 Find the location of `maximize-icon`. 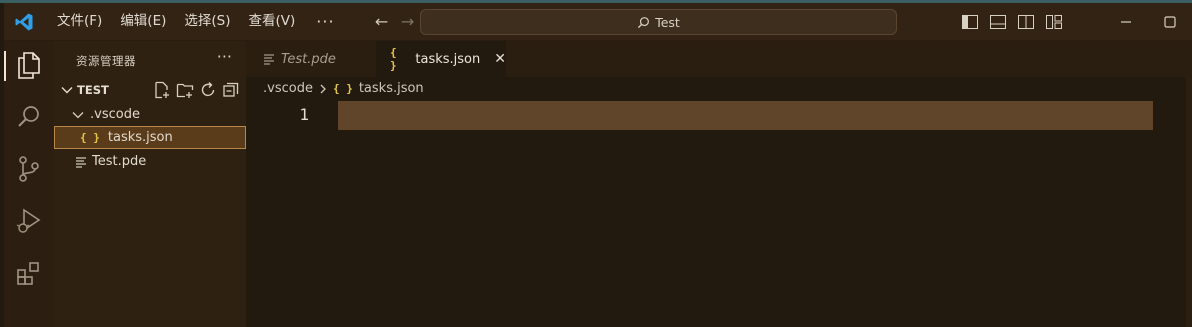

maximize-icon is located at coordinates (1170, 21).